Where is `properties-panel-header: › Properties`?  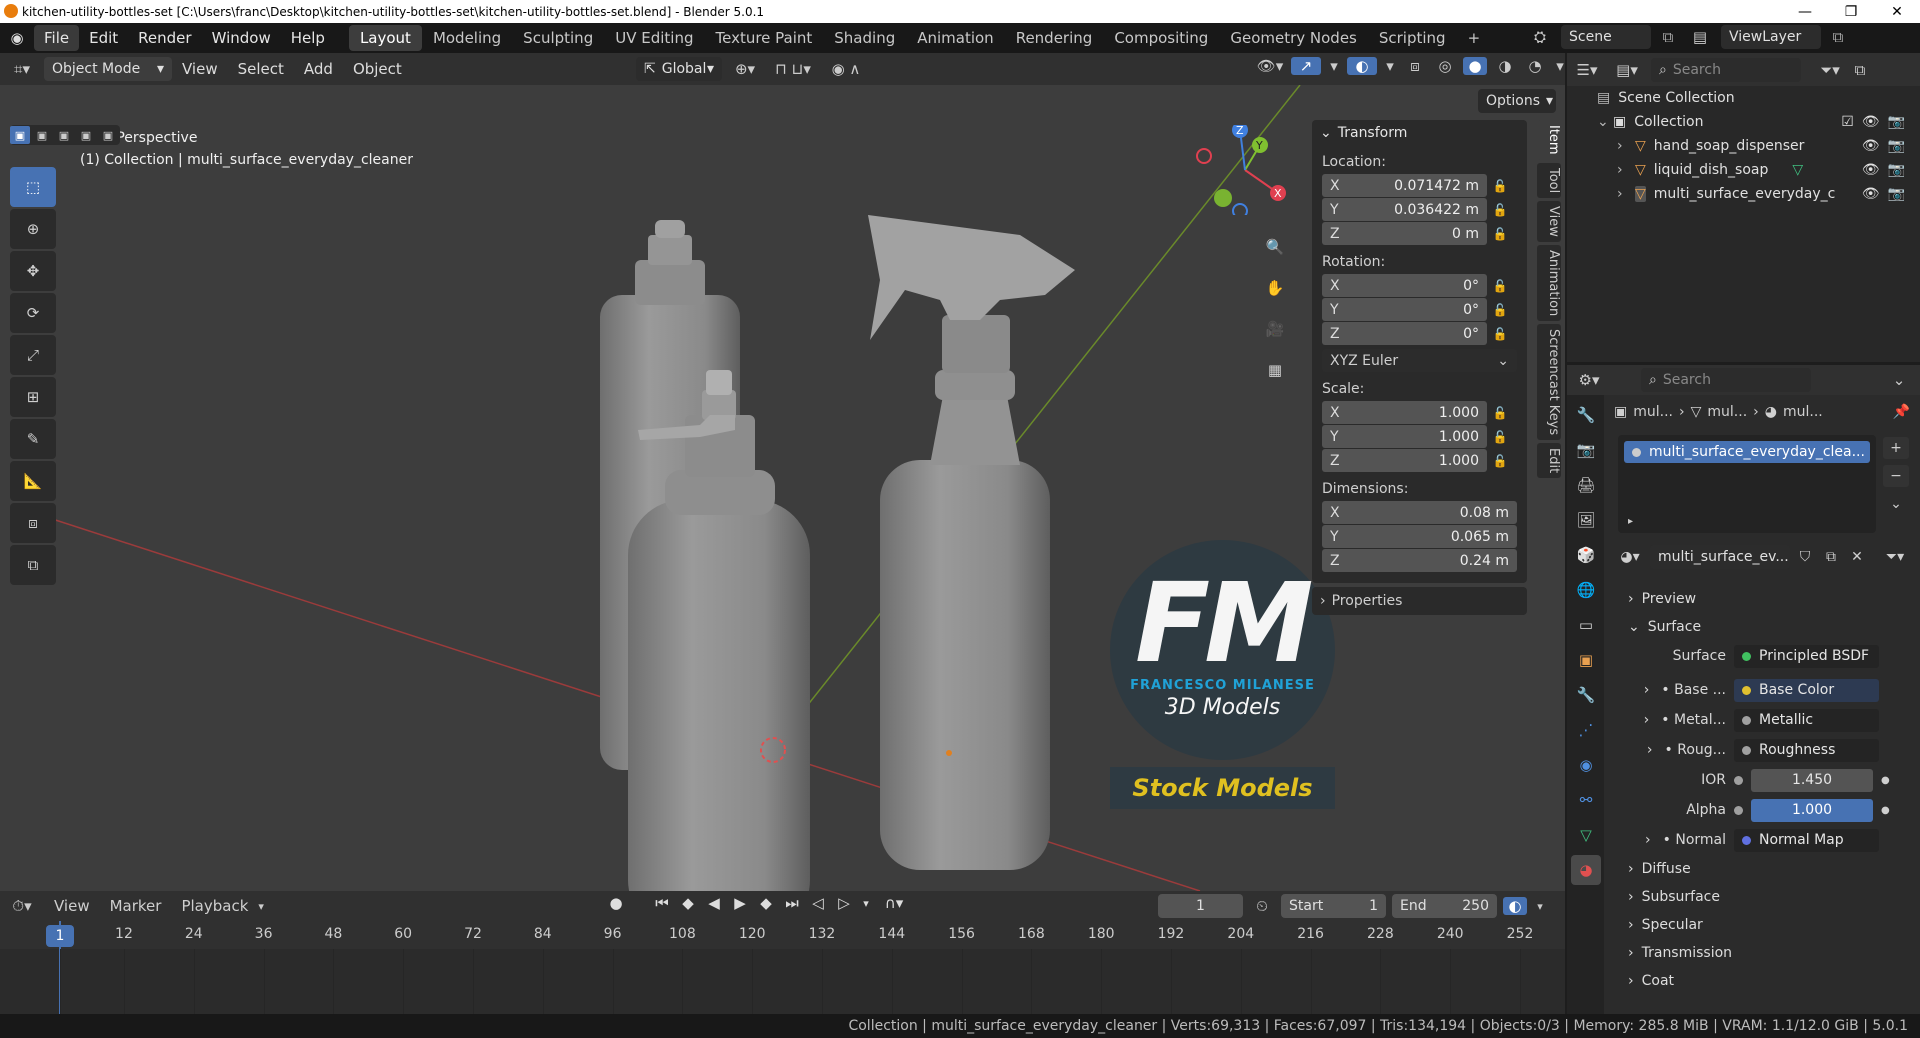 properties-panel-header: › Properties is located at coordinates (1419, 601).